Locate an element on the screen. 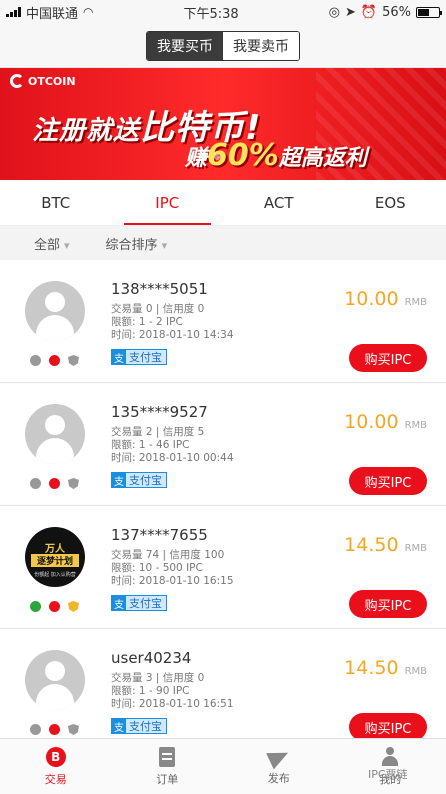  tab-act: ACT is located at coordinates (279, 202).